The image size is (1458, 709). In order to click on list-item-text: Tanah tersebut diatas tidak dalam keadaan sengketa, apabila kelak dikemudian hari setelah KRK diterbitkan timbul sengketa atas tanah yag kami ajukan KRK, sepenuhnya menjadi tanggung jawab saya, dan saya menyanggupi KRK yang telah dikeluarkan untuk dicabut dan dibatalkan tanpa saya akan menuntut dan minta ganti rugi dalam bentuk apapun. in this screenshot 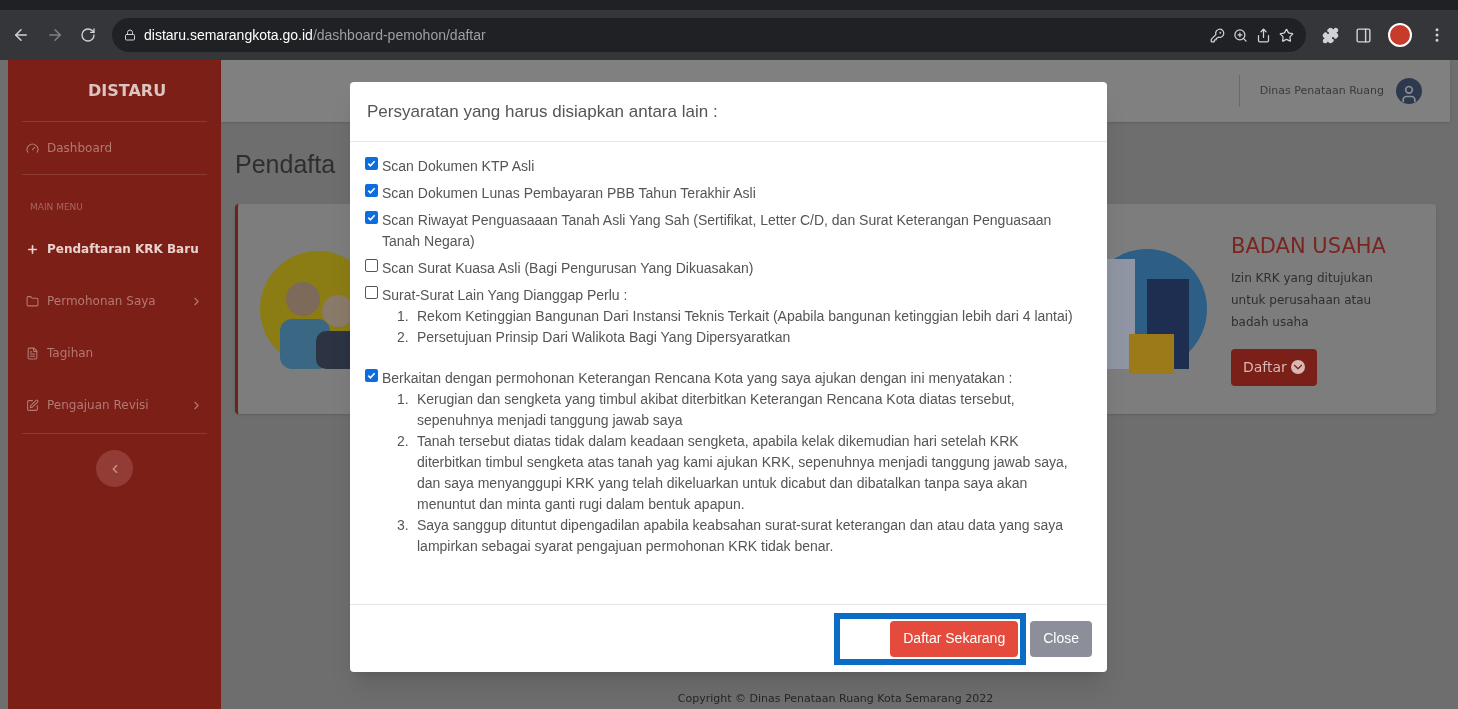, I will do `click(743, 473)`.